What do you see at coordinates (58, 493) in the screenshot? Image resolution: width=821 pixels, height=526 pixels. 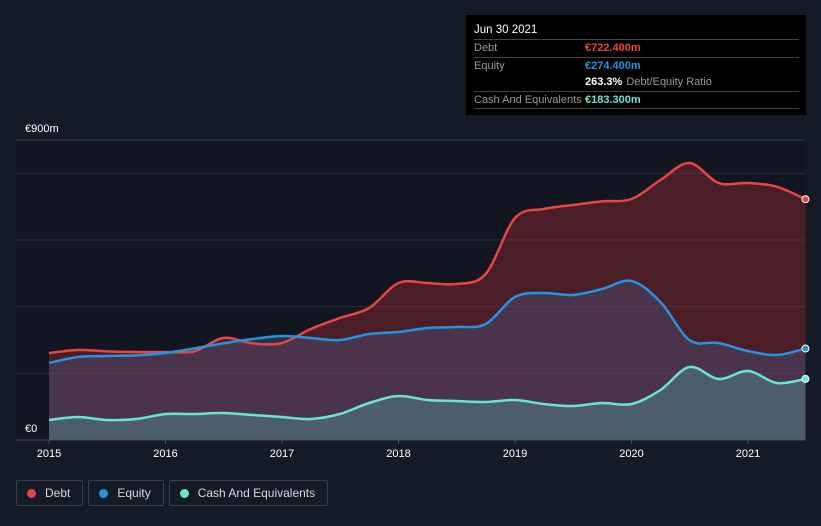 I see `legend-label: Debt` at bounding box center [58, 493].